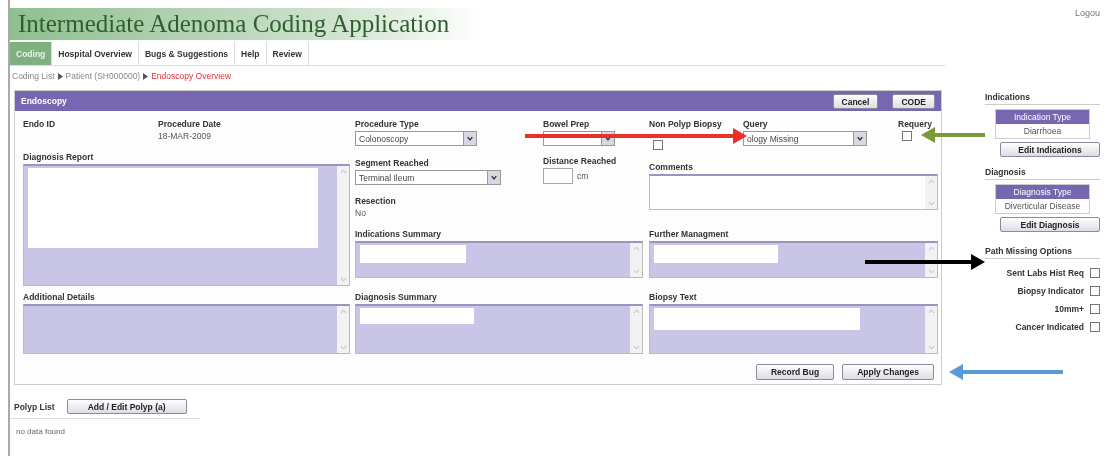 The width and height of the screenshot is (1106, 456). Describe the element at coordinates (396, 297) in the screenshot. I see `field-label: Diagnosis Summary` at that location.